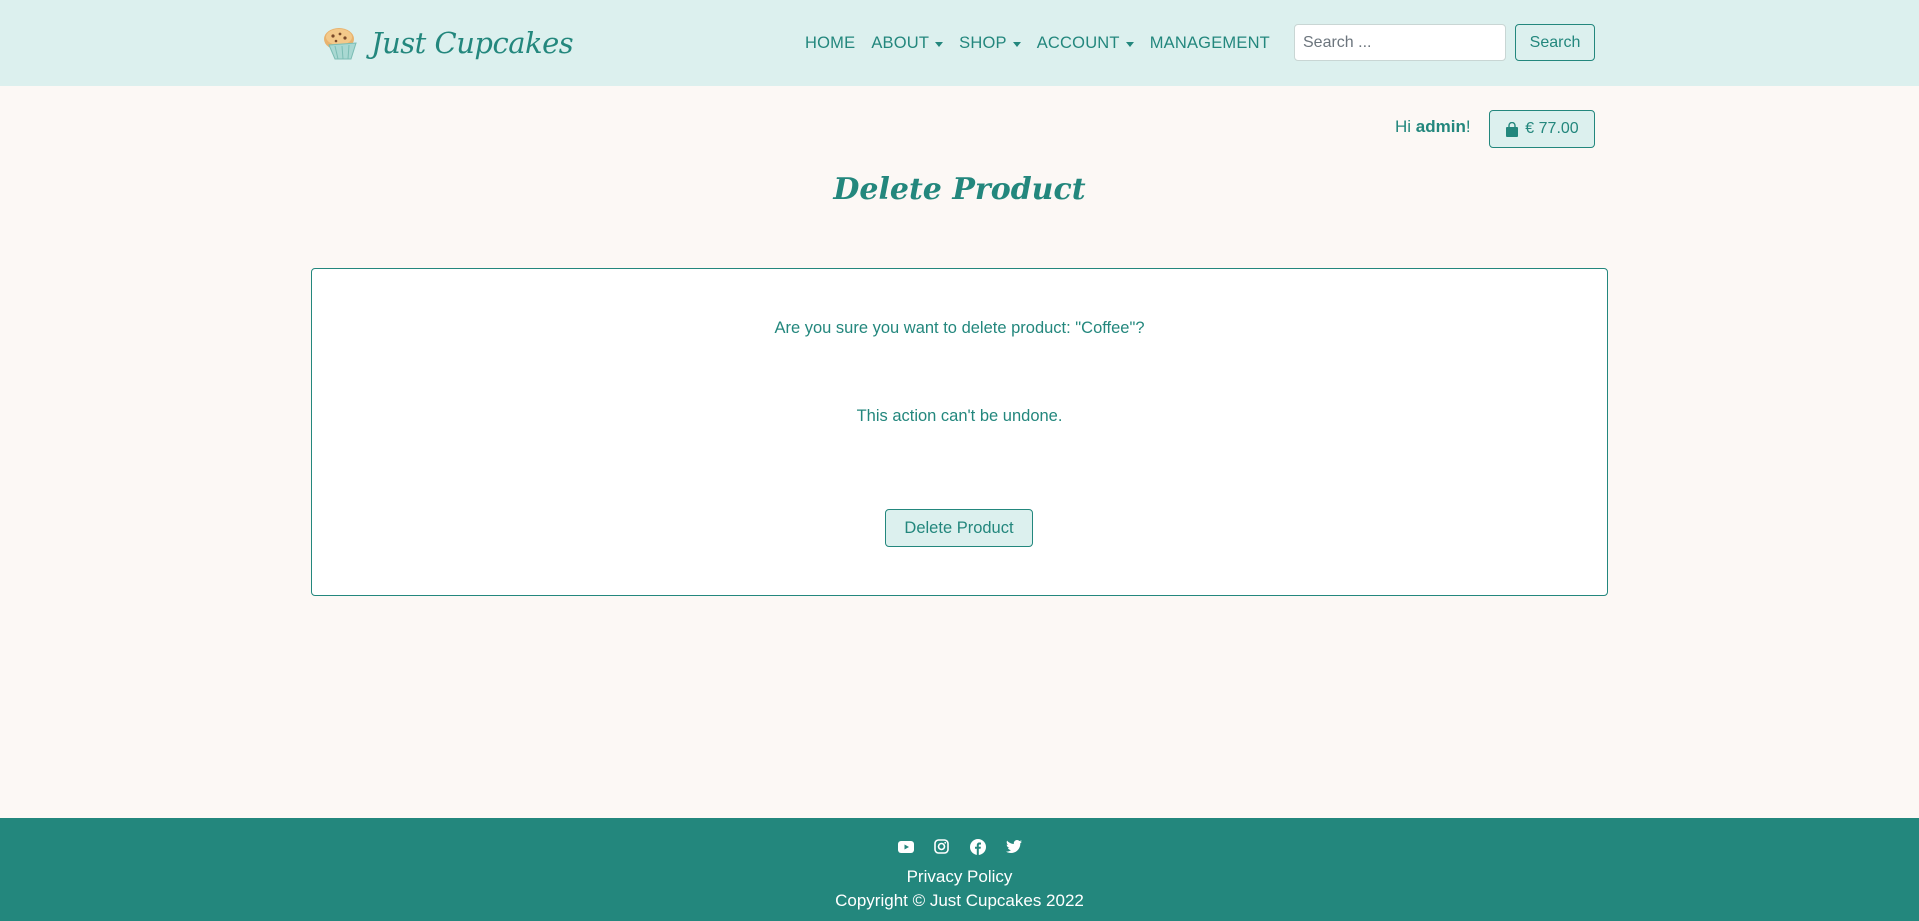 This screenshot has height=921, width=1919. Describe the element at coordinates (1555, 42) in the screenshot. I see `search-button: Search` at that location.